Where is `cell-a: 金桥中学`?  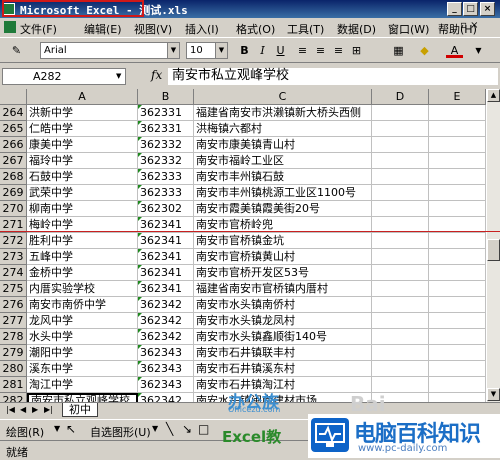 cell-a: 金桥中学 is located at coordinates (82, 273).